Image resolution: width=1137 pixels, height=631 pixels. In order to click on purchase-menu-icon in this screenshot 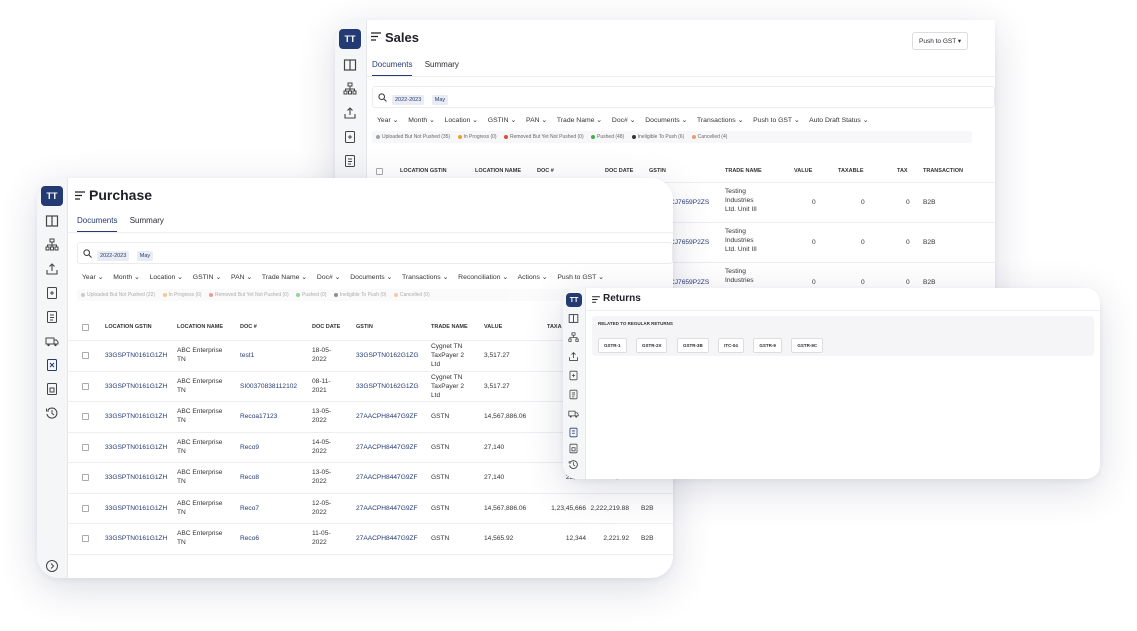, I will do `click(80, 195)`.